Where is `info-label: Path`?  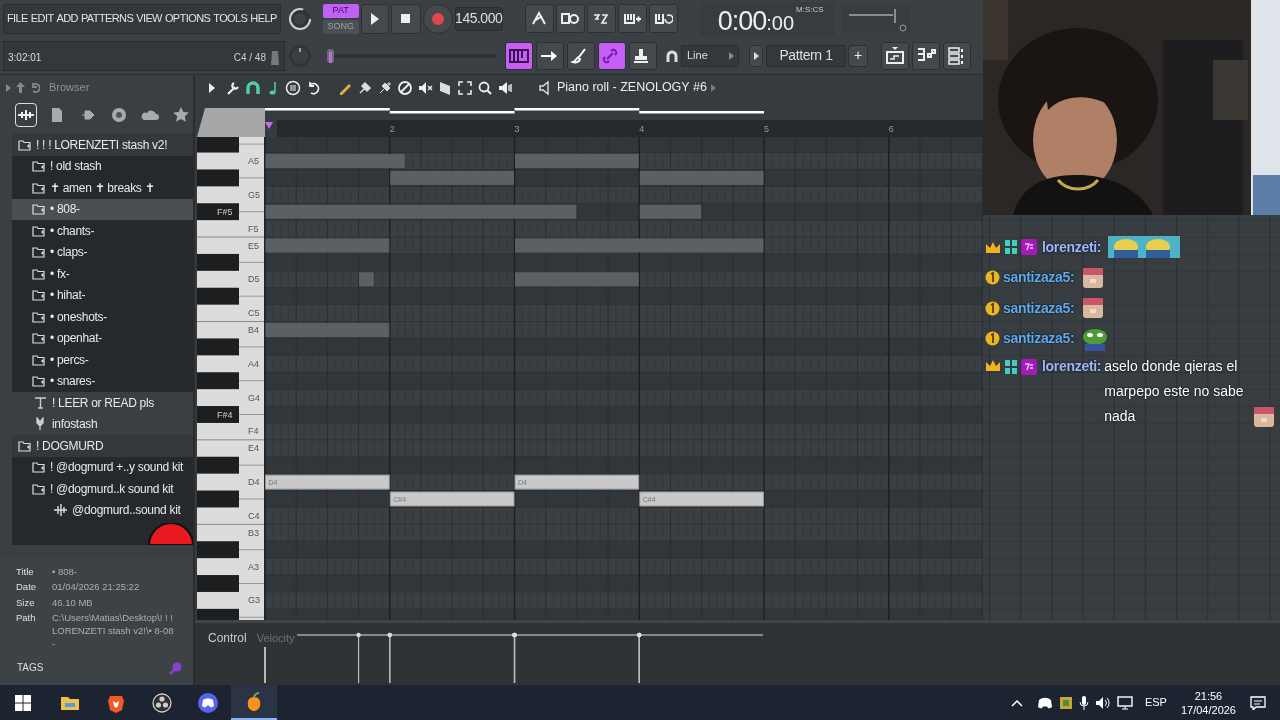 info-label: Path is located at coordinates (26, 617).